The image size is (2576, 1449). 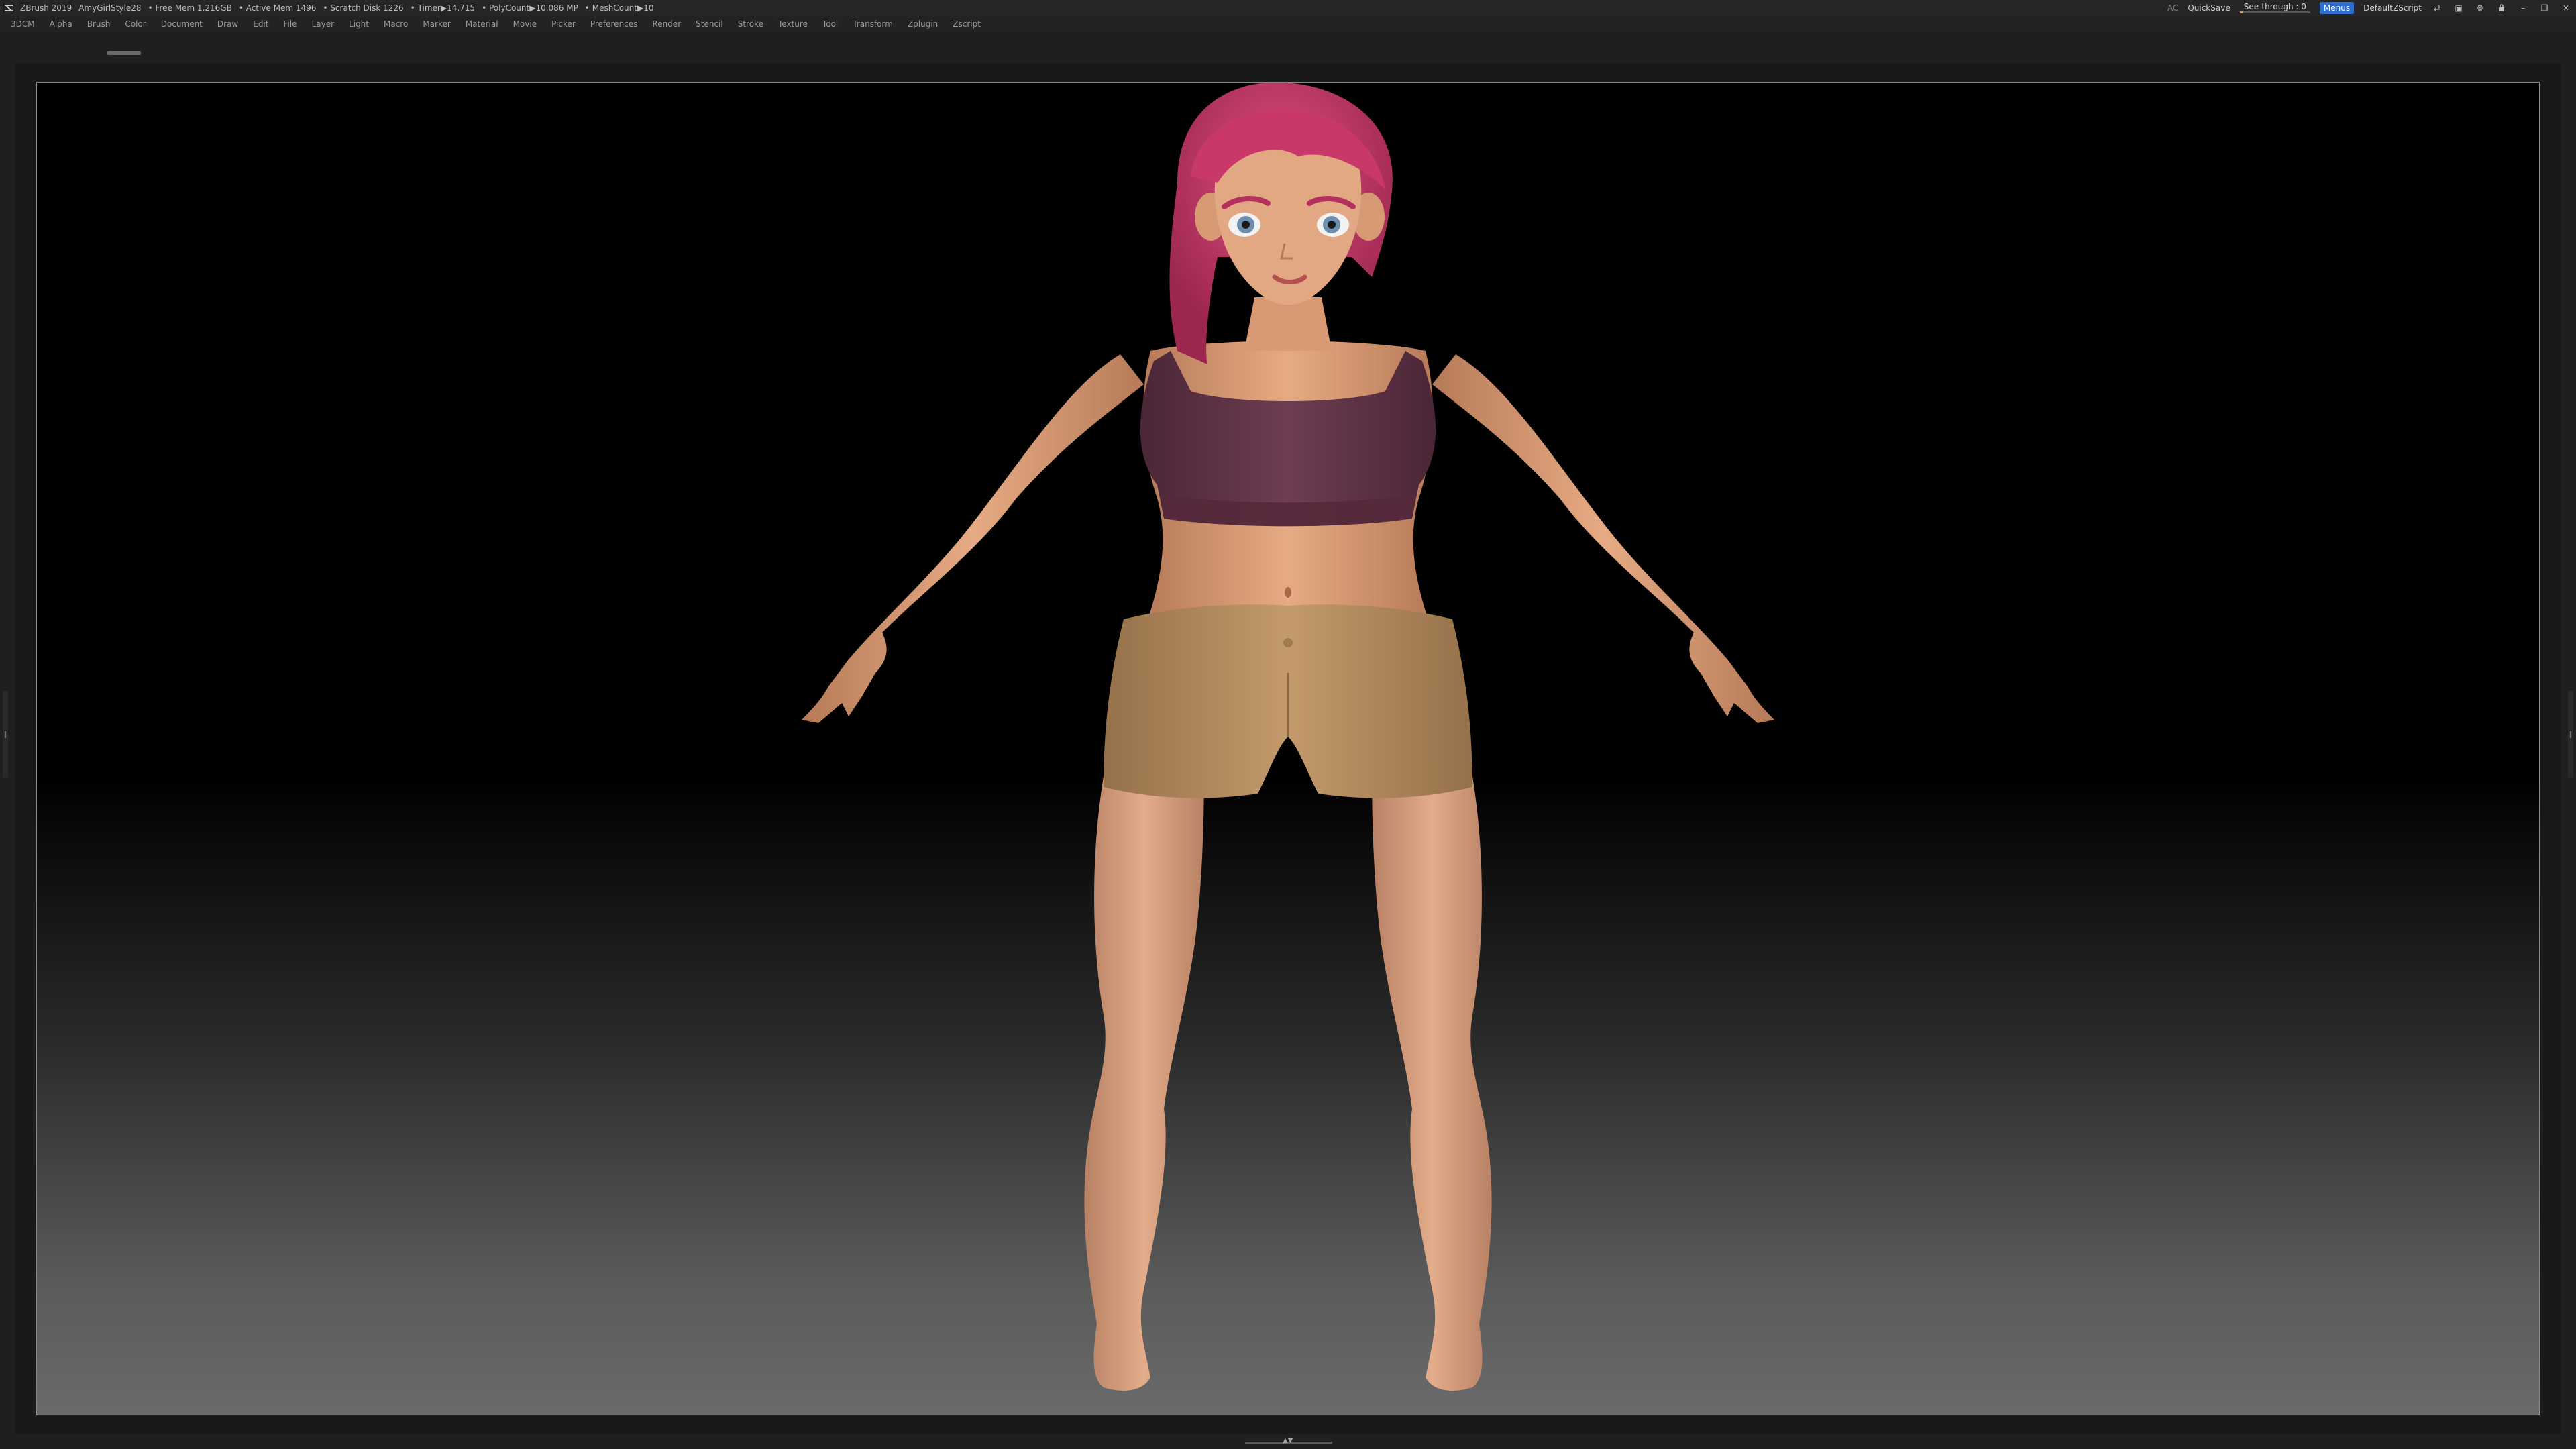 I want to click on active-mem-stat: • Active Mem 1496, so click(x=277, y=8).